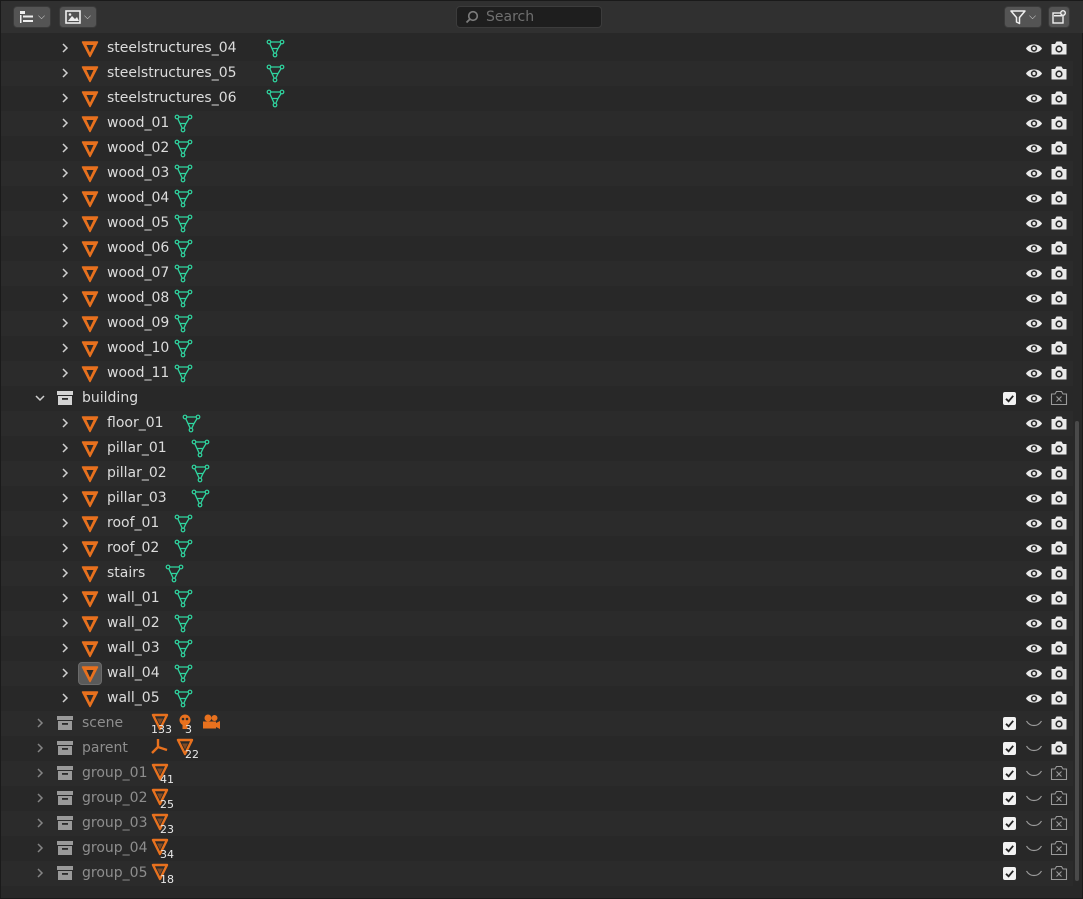 The image size is (1083, 899). What do you see at coordinates (537, 473) in the screenshot?
I see `outliner-object-row: pillar_02` at bounding box center [537, 473].